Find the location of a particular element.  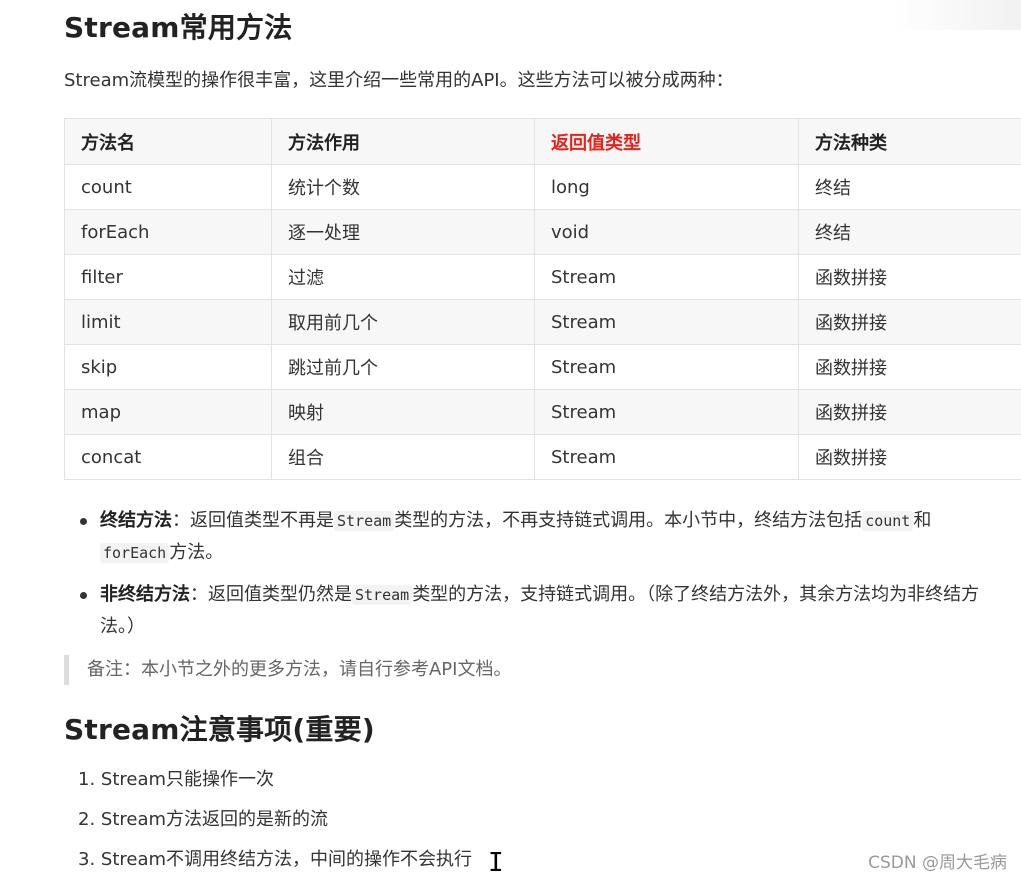

table-row: forEach逐一处理void终结 is located at coordinates (543, 232).